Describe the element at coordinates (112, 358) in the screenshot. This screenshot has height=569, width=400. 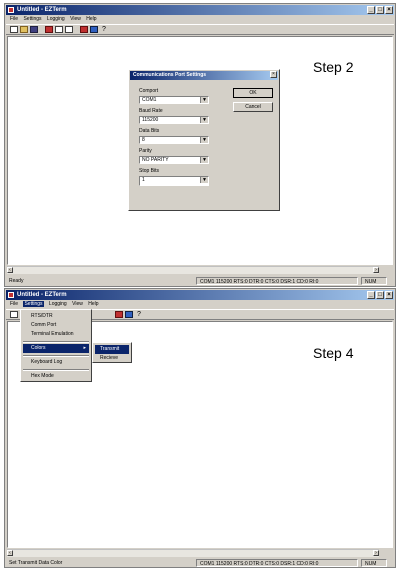
I see `submenu-item-recieve: Recieve` at that location.